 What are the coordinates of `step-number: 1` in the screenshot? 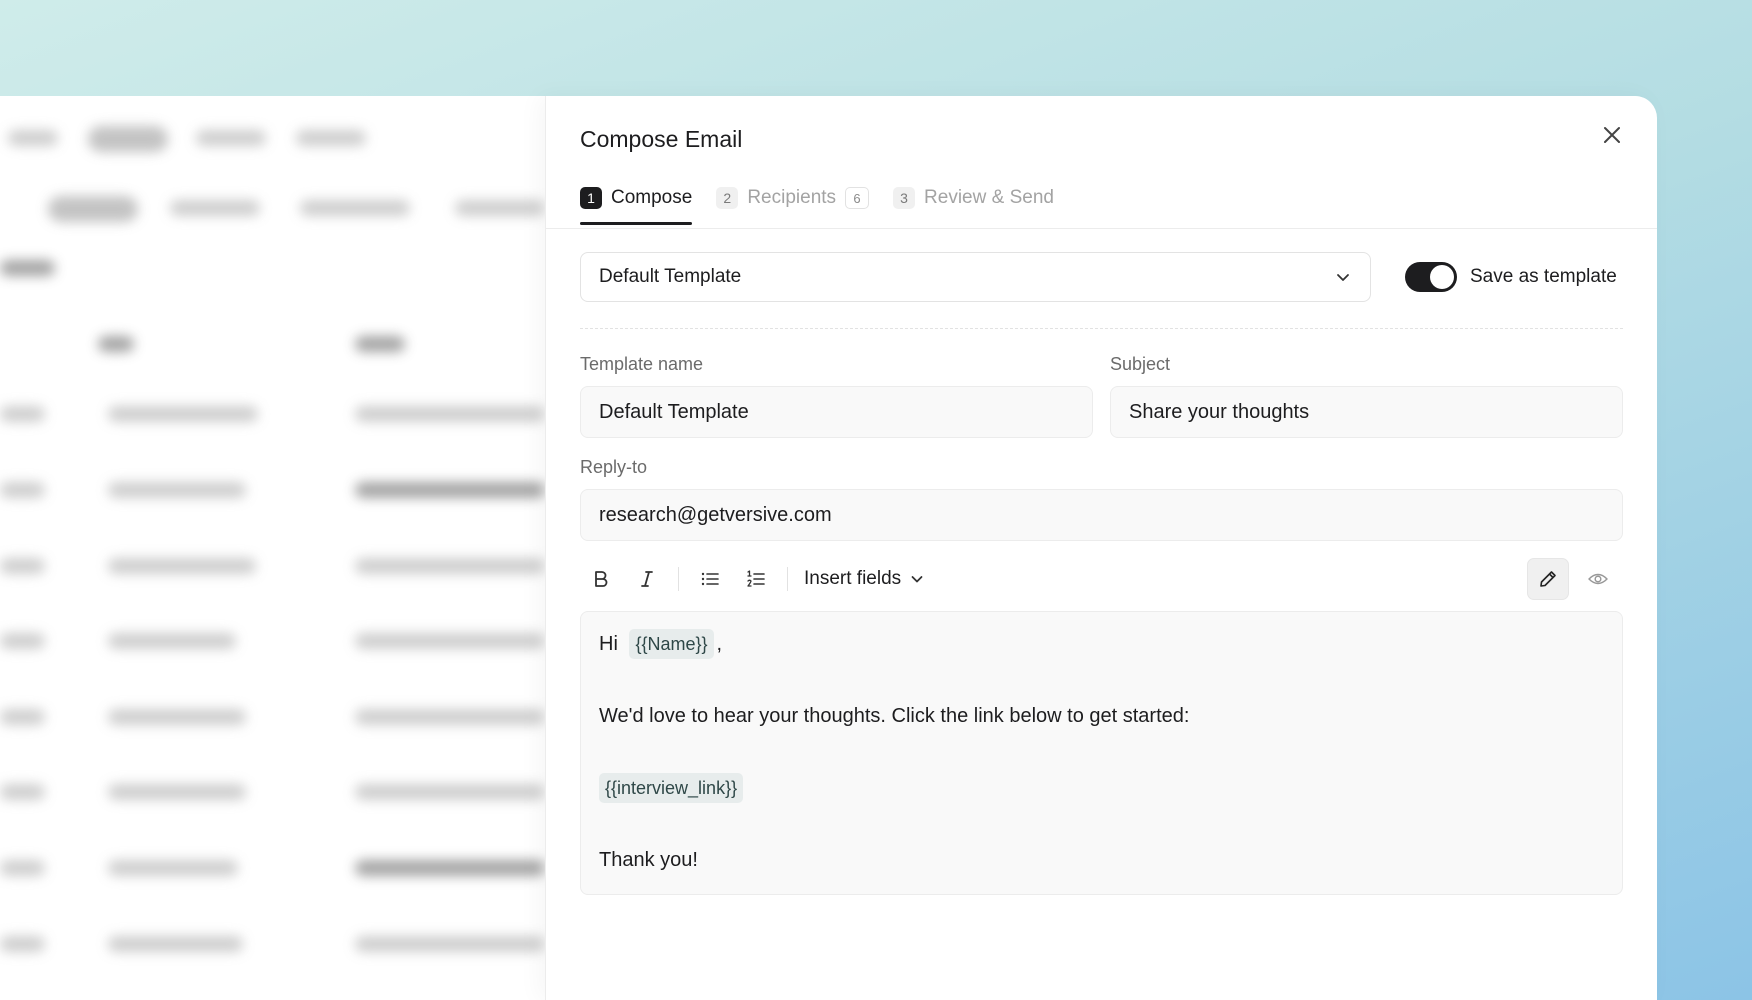 It's located at (591, 198).